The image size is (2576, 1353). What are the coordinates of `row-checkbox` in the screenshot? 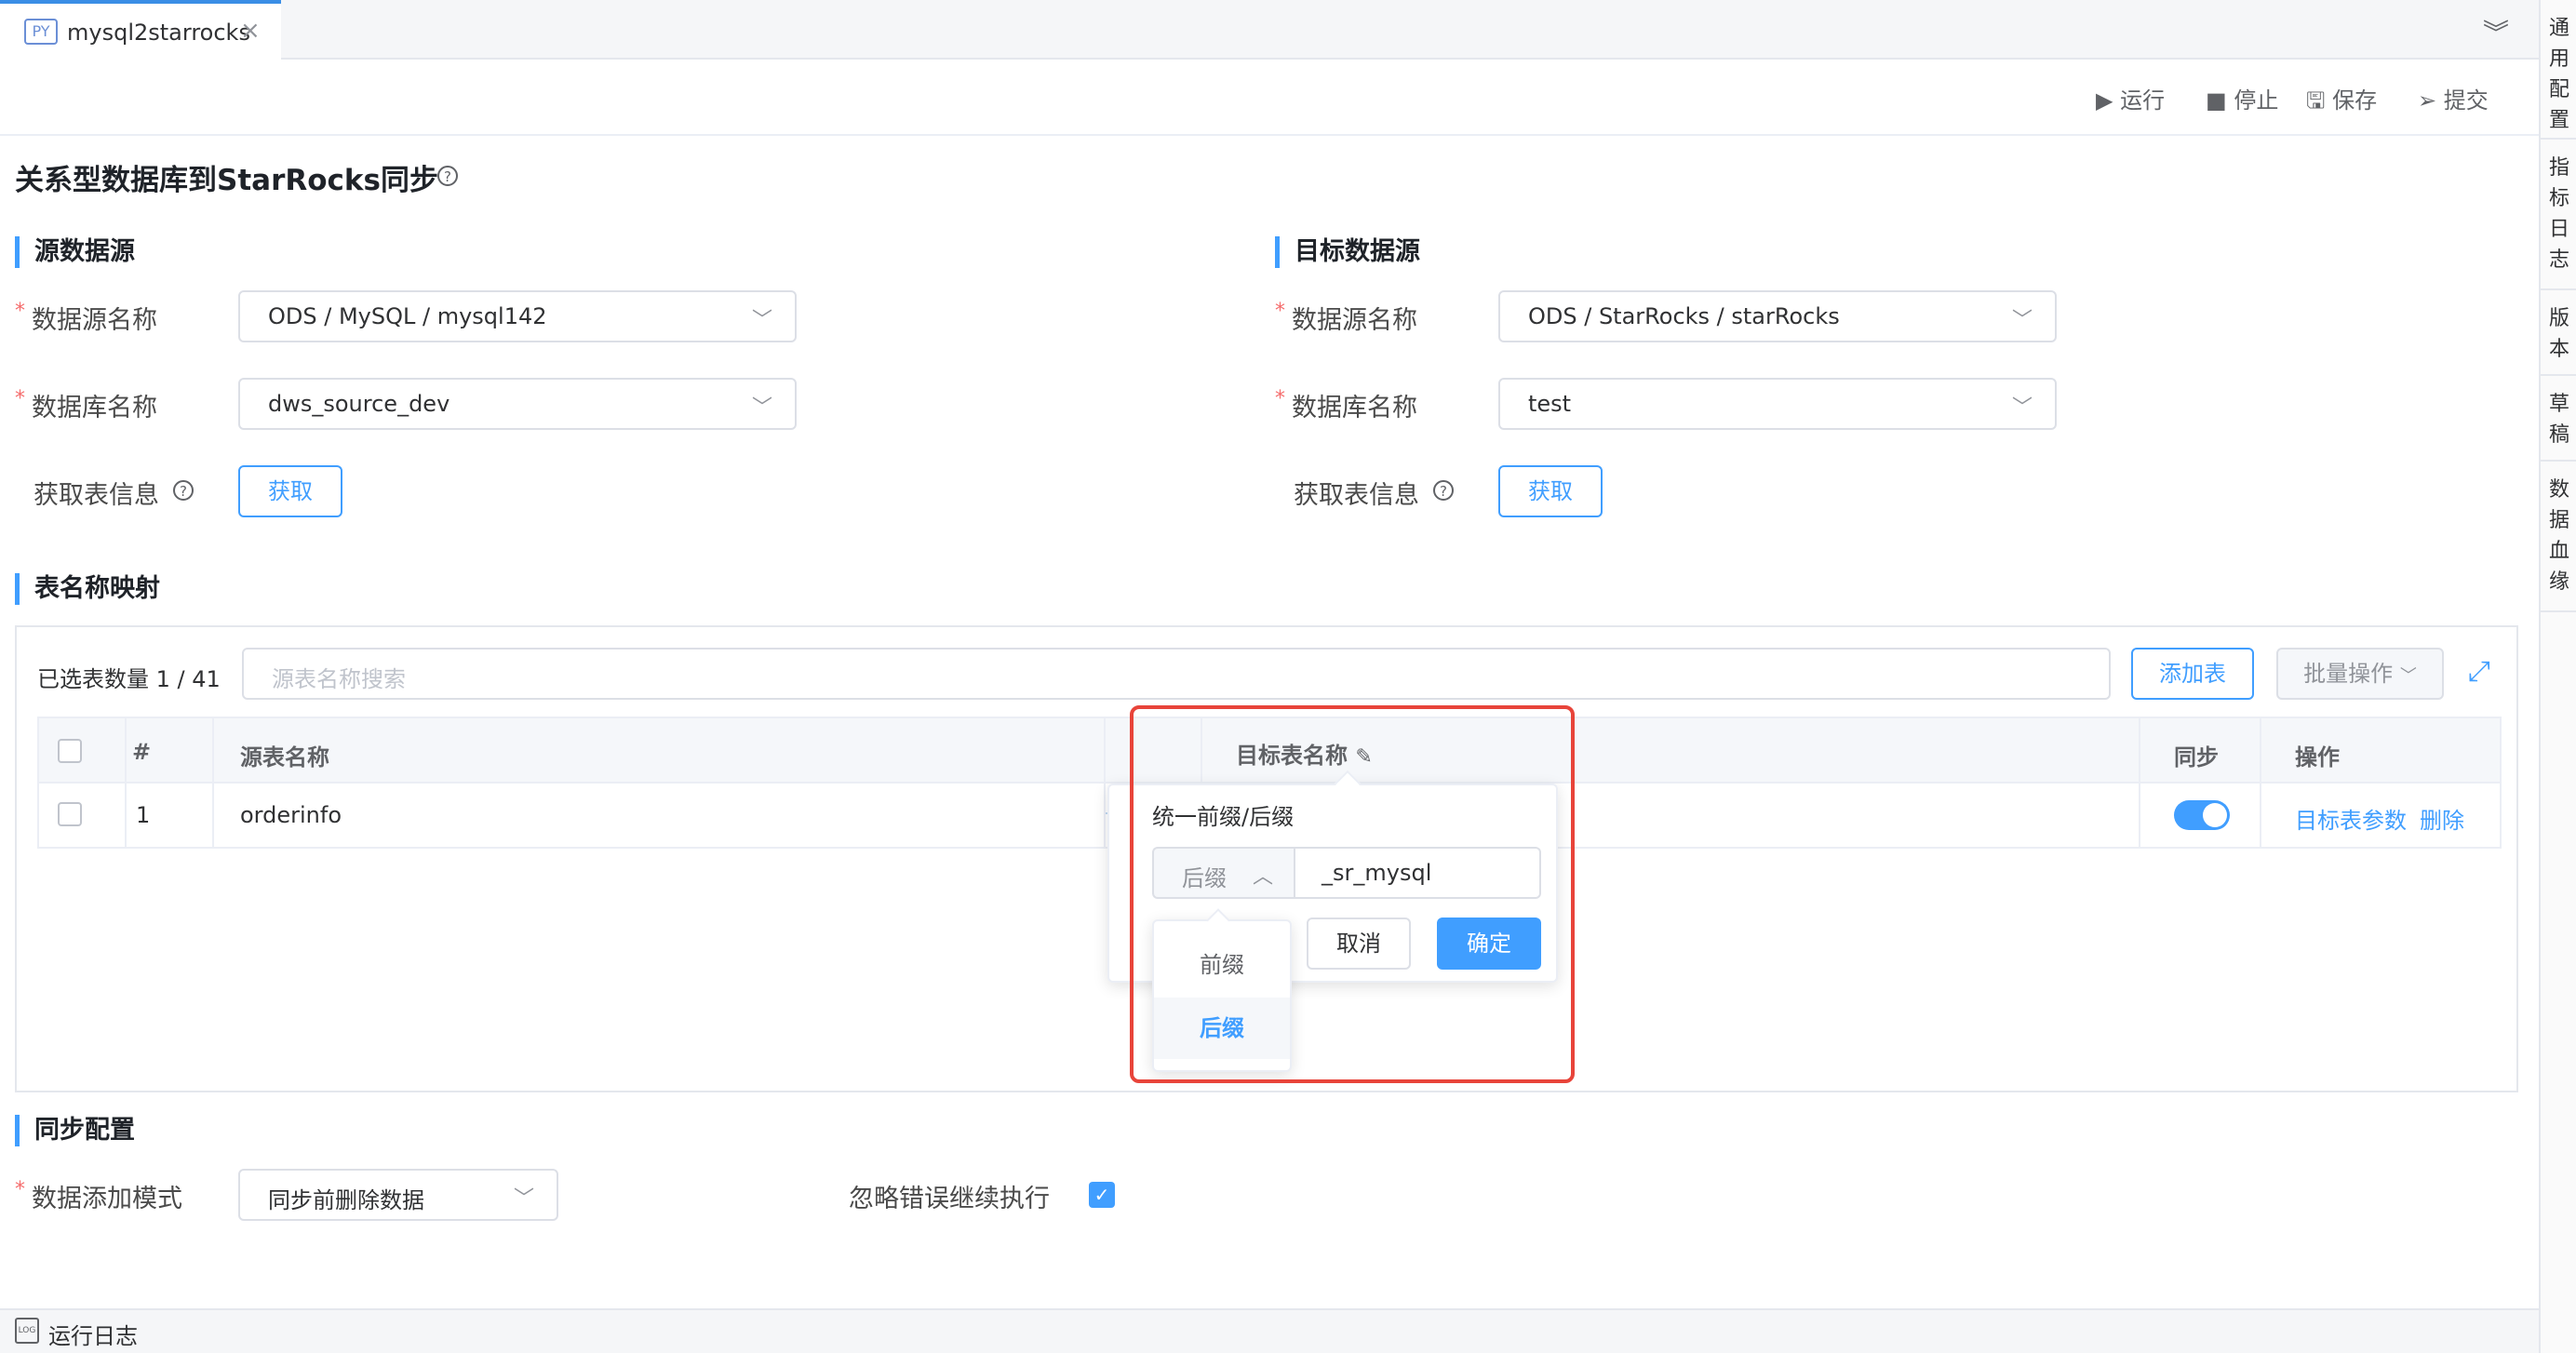 It's located at (70, 814).